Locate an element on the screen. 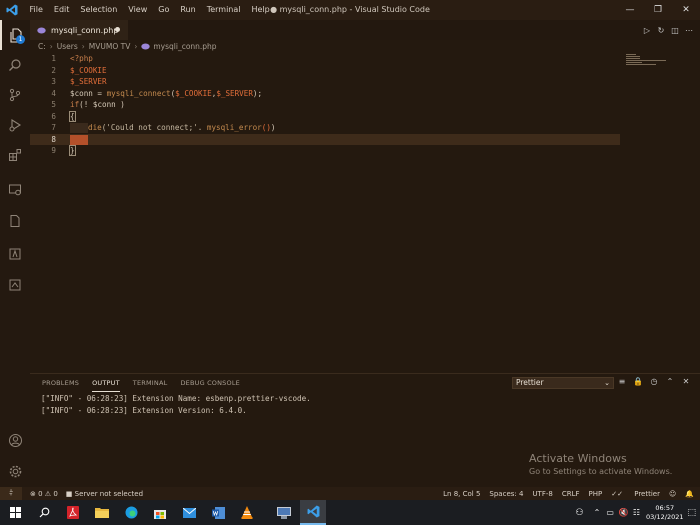 The image size is (700, 525). tab-terminal: TERMINAL is located at coordinates (150, 383).